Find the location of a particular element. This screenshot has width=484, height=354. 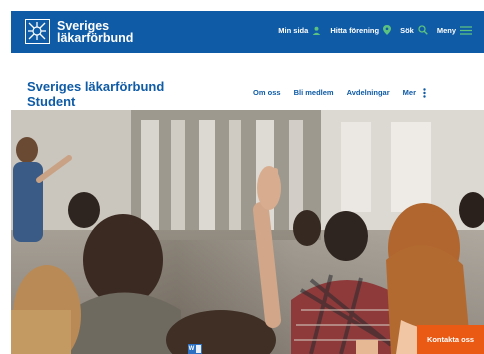

word-letter: W is located at coordinates (191, 349).